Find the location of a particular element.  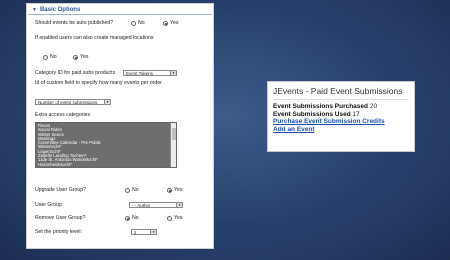

purchased-row: Event Submissions Purchased 20 is located at coordinates (341, 107).